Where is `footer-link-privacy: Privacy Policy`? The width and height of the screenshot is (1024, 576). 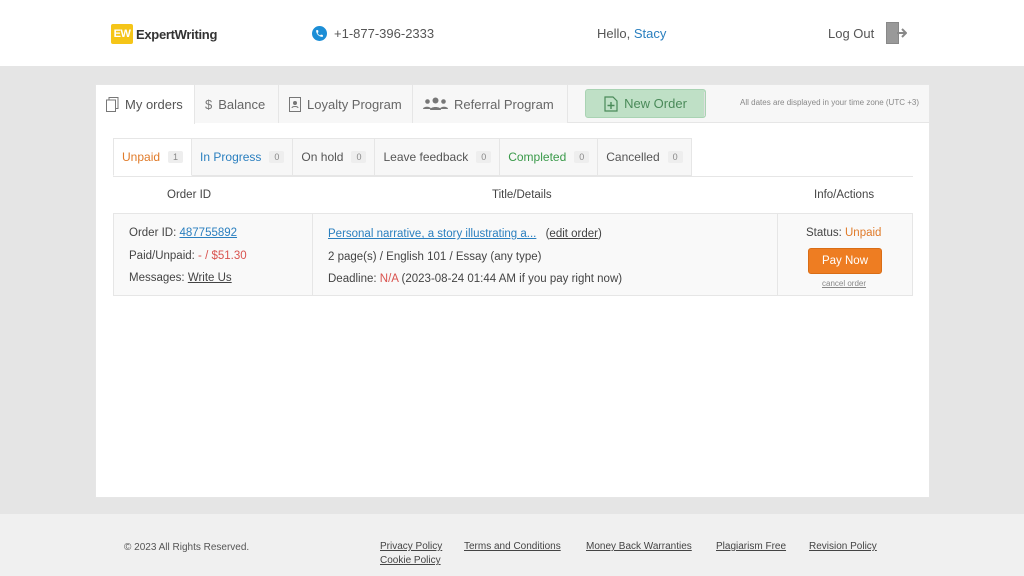
footer-link-privacy: Privacy Policy is located at coordinates (411, 546).